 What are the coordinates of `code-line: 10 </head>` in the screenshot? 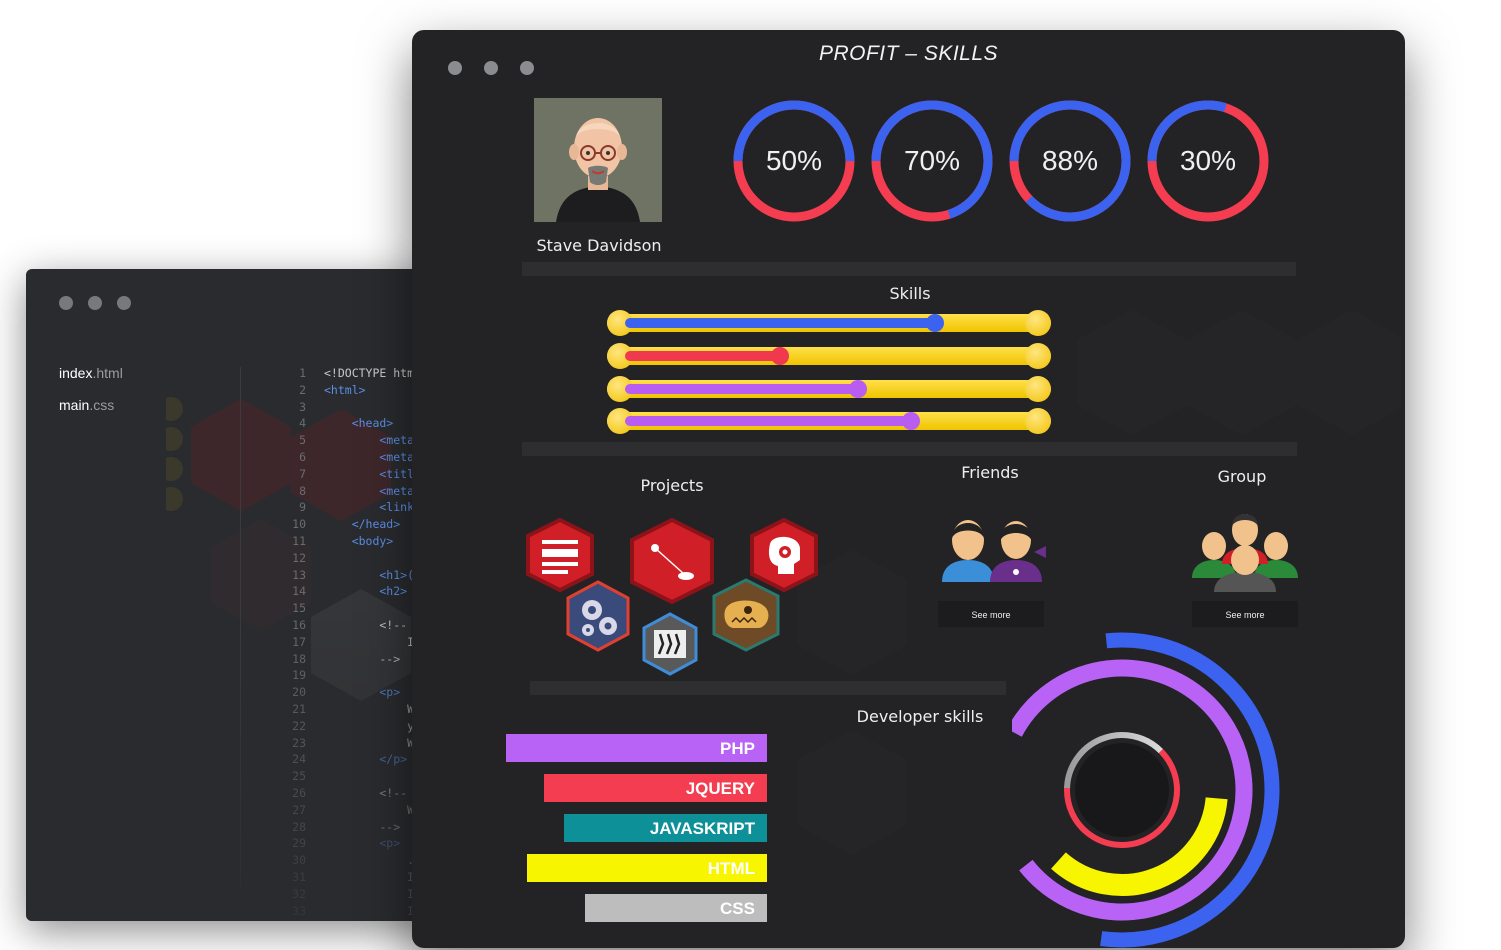 It's located at (345, 524).